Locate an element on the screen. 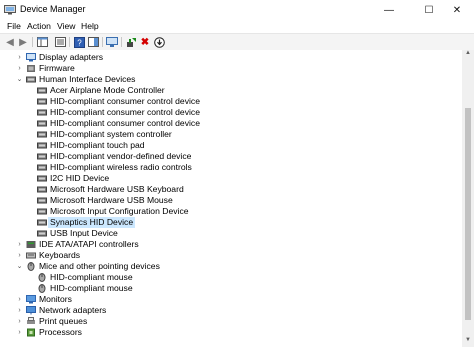 This screenshot has width=474, height=347. enable-device-icon is located at coordinates (131, 42).